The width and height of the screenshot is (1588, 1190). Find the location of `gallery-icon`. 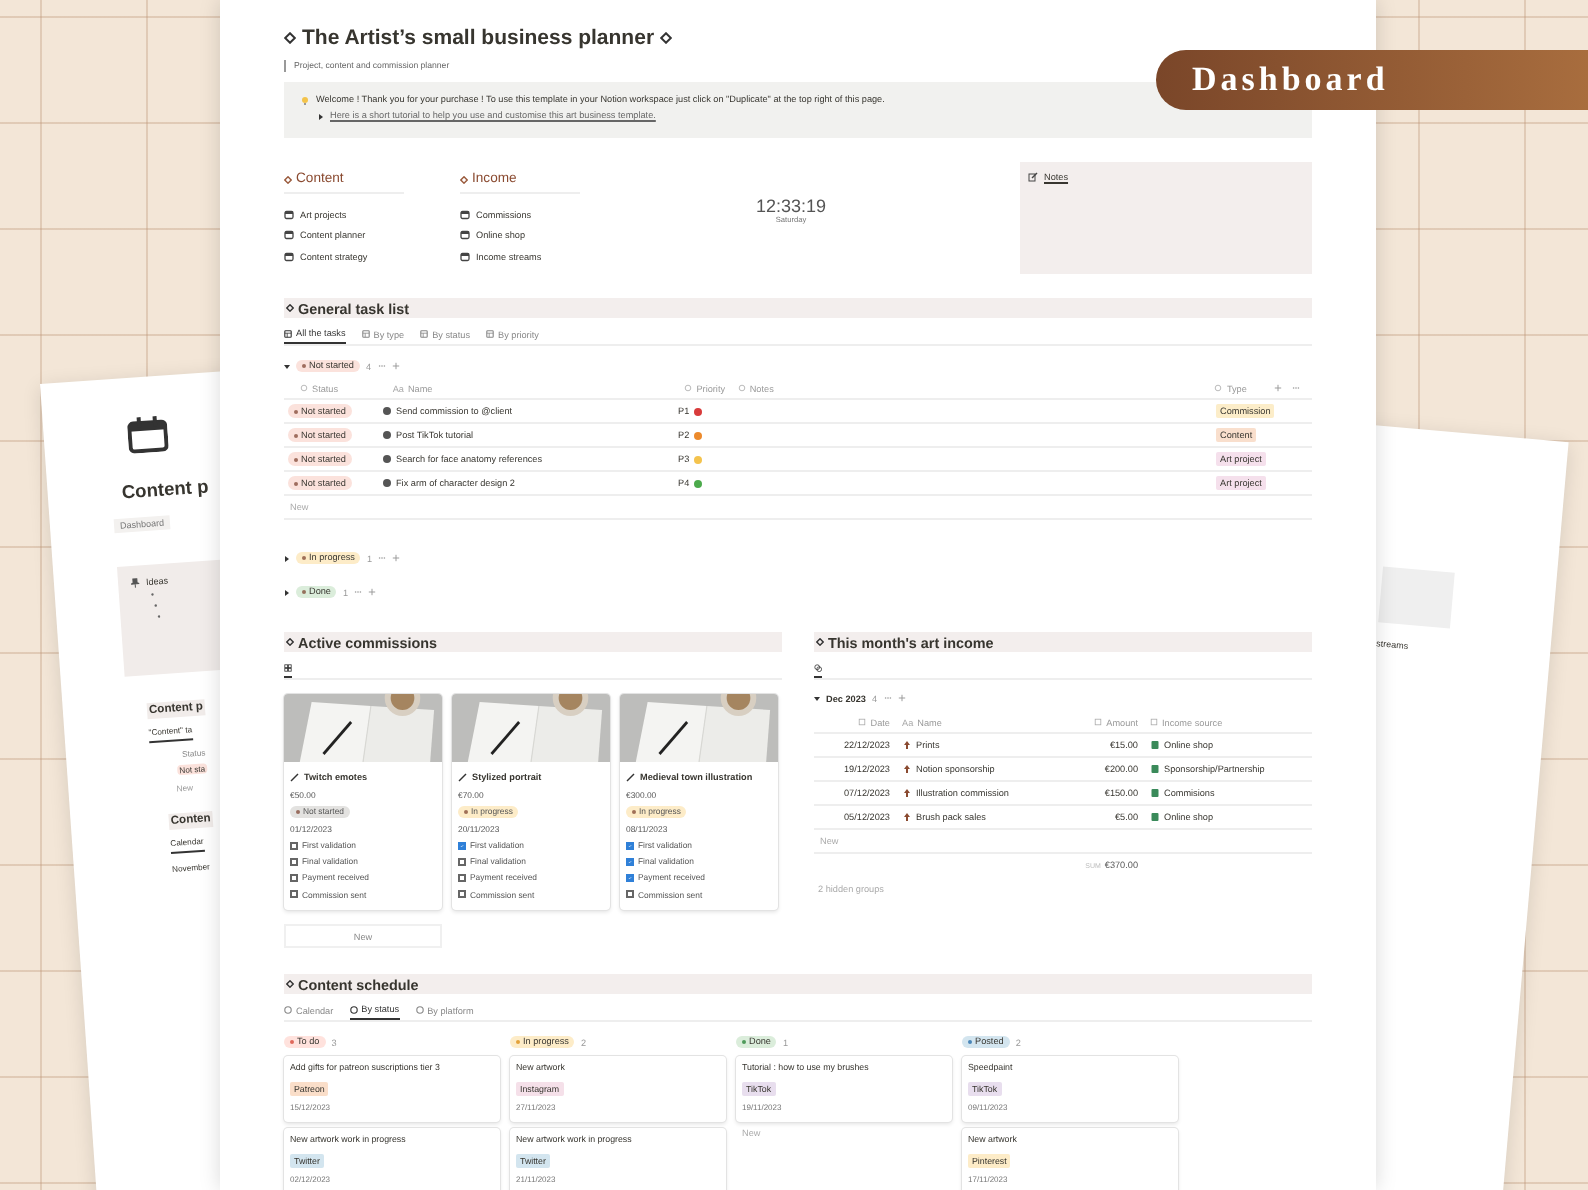

gallery-icon is located at coordinates (288, 667).